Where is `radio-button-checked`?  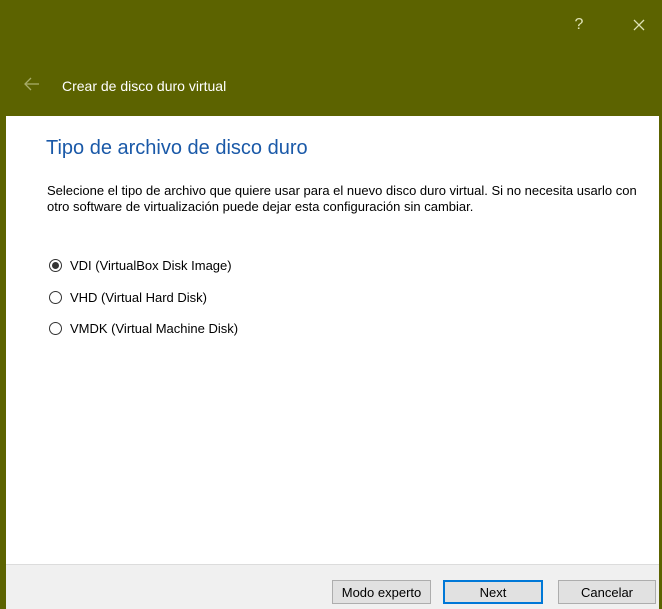 radio-button-checked is located at coordinates (55, 265).